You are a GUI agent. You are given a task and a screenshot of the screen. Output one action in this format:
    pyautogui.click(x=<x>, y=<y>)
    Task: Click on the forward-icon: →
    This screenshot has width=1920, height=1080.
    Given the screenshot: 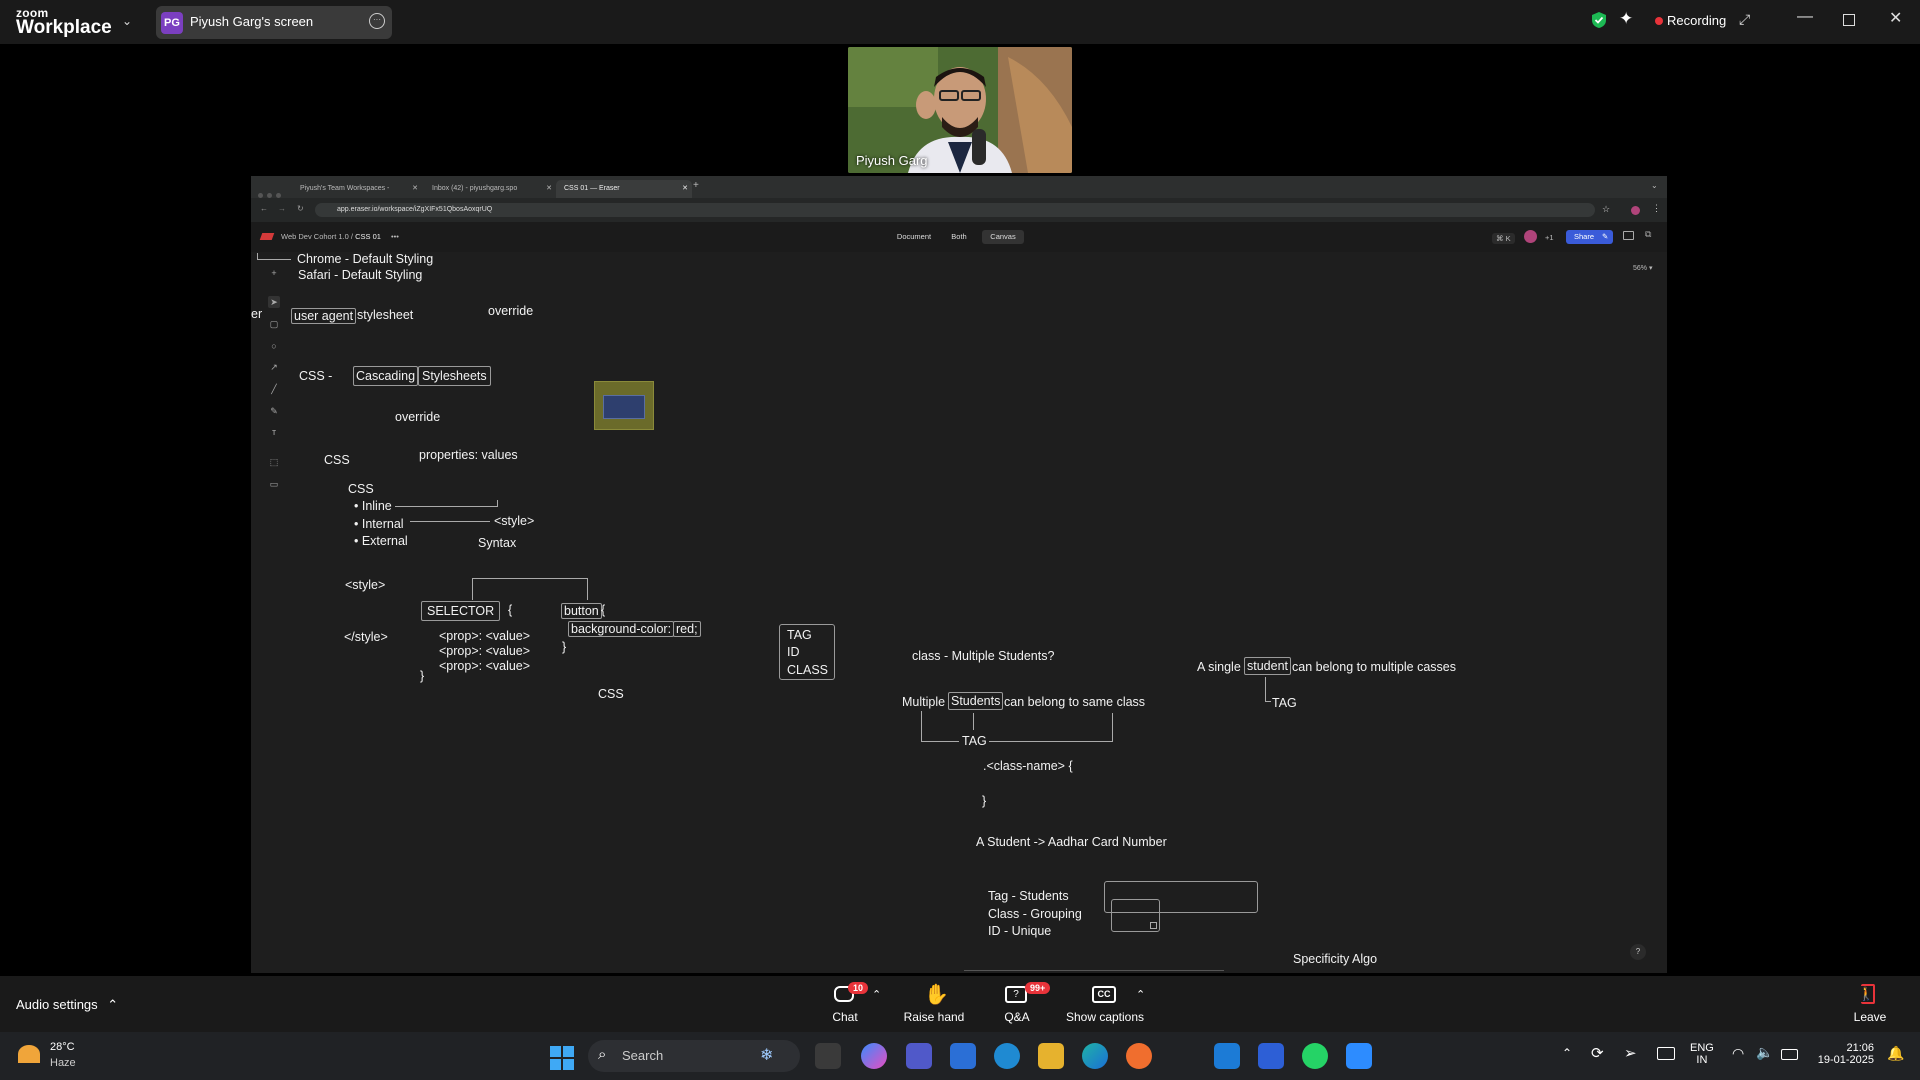 What is the action you would take?
    pyautogui.click(x=282, y=208)
    